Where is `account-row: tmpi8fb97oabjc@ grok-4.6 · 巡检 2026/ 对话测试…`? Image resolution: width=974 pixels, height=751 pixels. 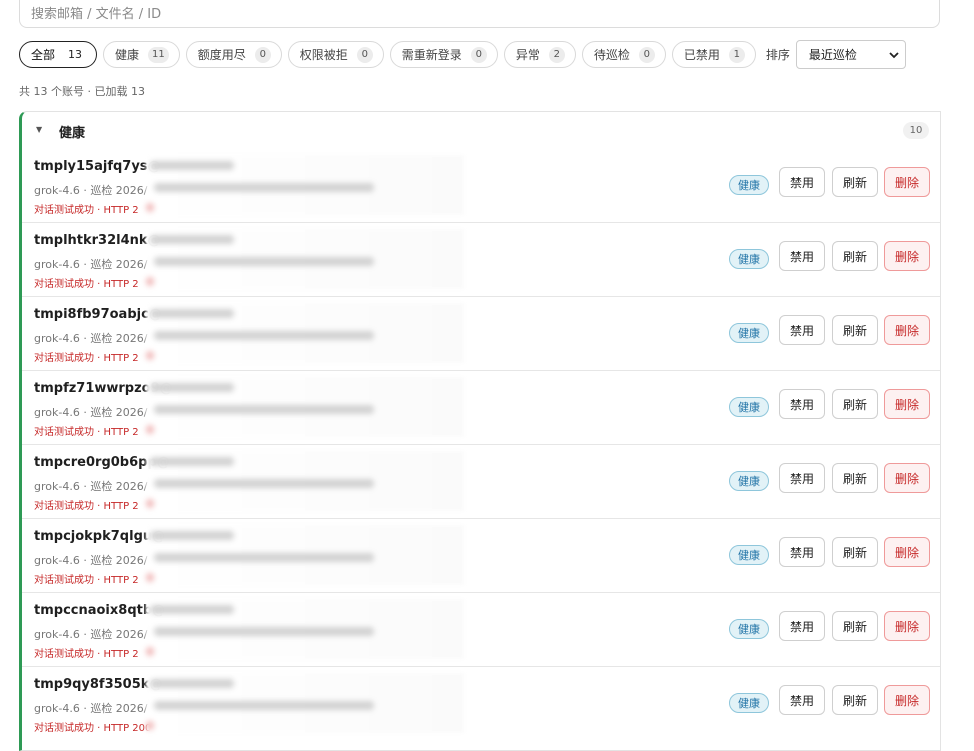 account-row: tmpi8fb97oabjc@ grok-4.6 · 巡检 2026/ 对话测试… is located at coordinates (481, 333).